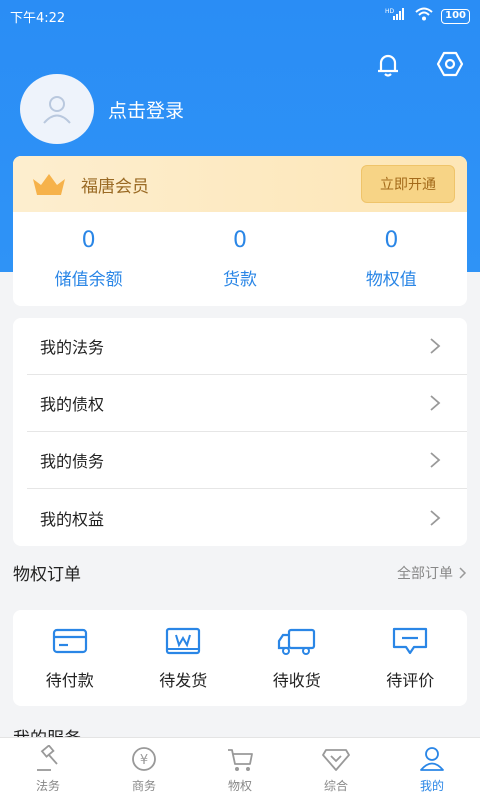 This screenshot has height=800, width=480. I want to click on order-label: 待收货, so click(296, 680).